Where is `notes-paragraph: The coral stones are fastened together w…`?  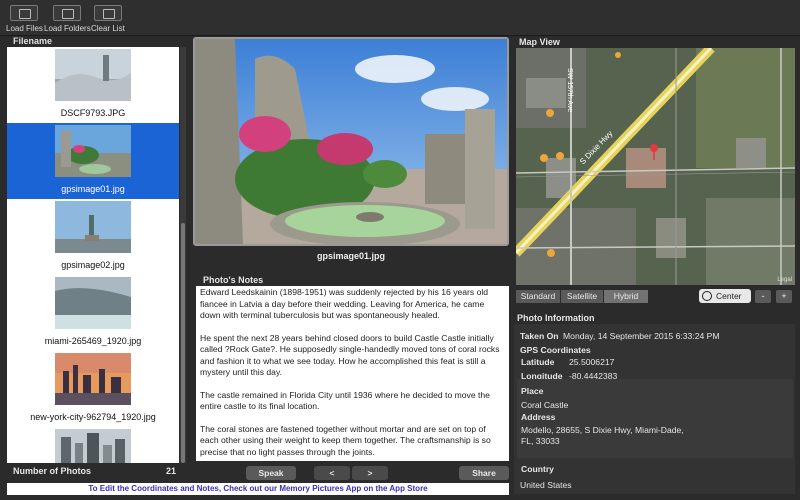 notes-paragraph: The coral stones are fastened together w… is located at coordinates (345, 440).